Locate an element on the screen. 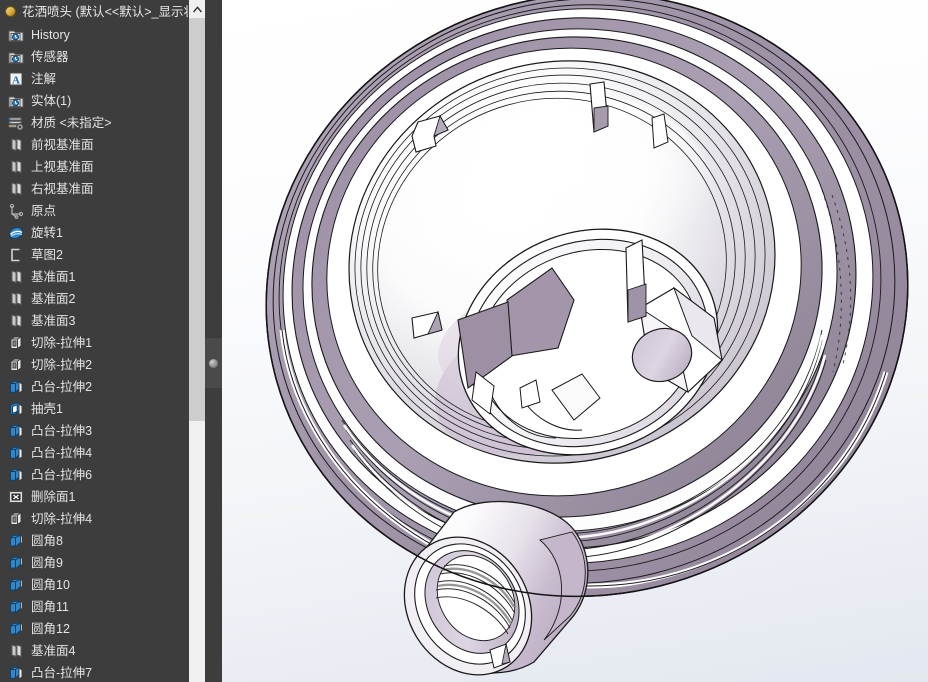 The width and height of the screenshot is (928, 682). origin-icon is located at coordinates (16, 211).